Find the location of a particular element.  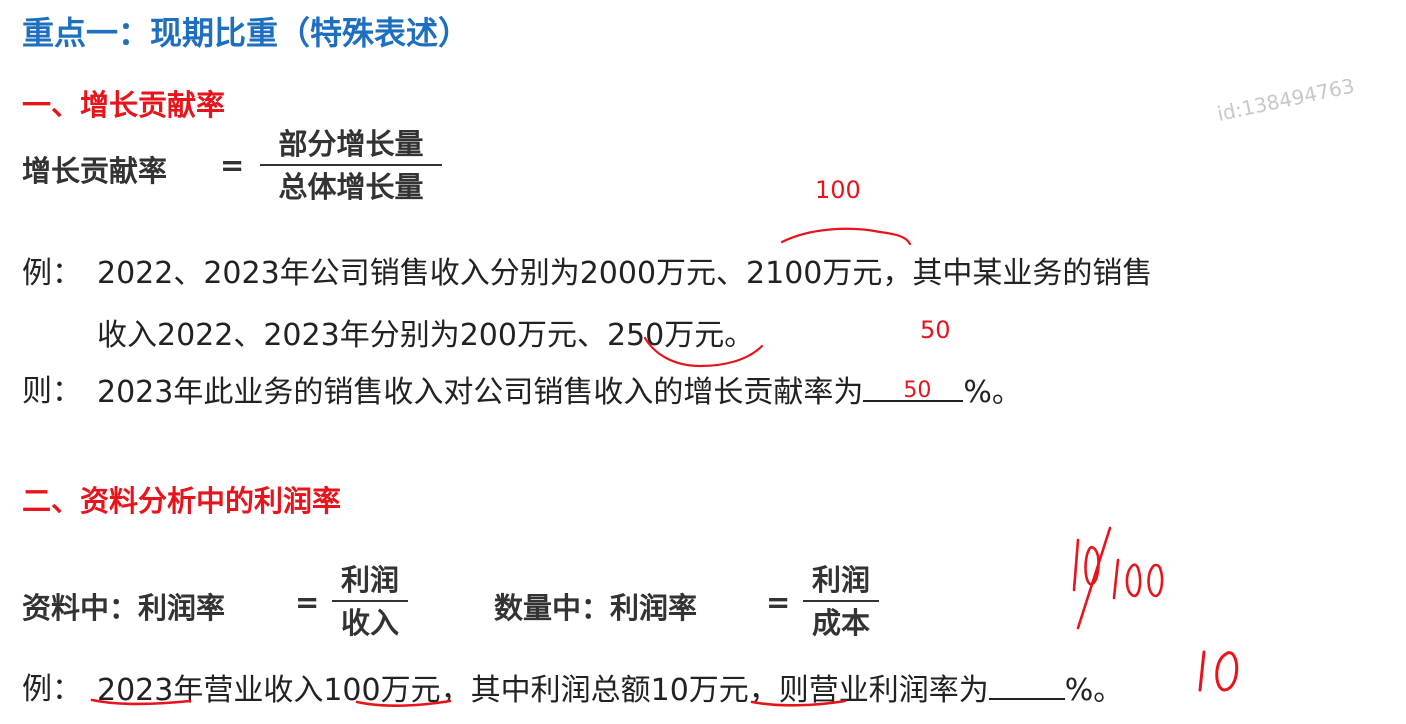

formula-label-growth-contribution: 增长贡献率 is located at coordinates (95, 171).